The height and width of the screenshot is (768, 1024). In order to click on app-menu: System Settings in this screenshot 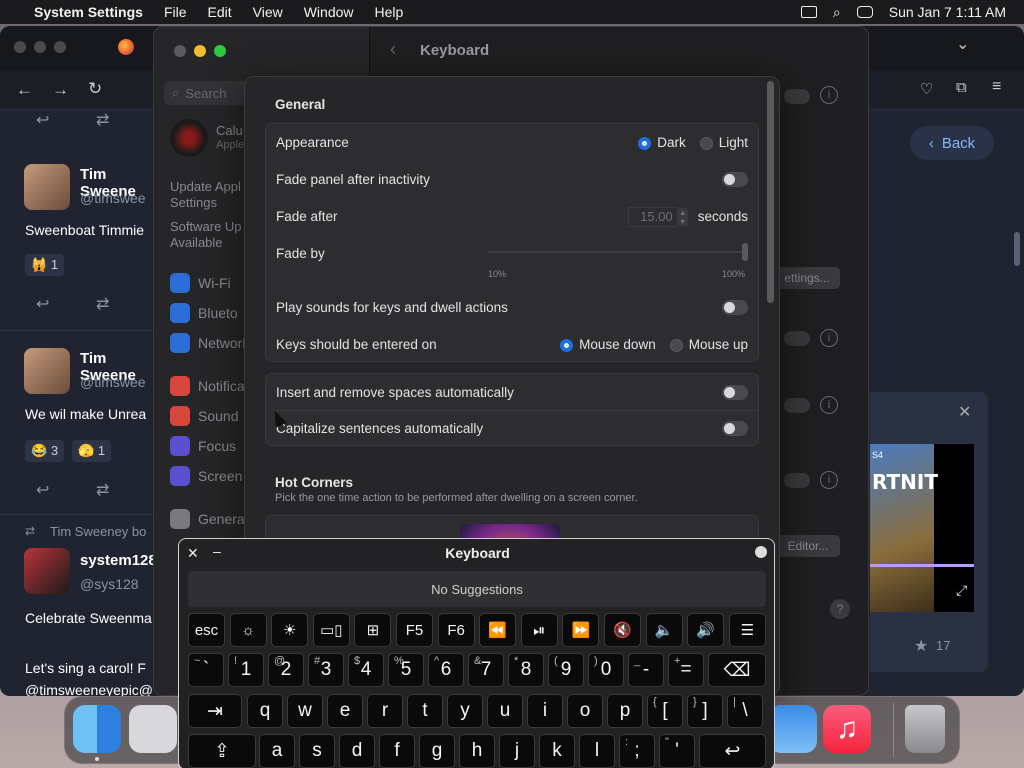, I will do `click(88, 12)`.